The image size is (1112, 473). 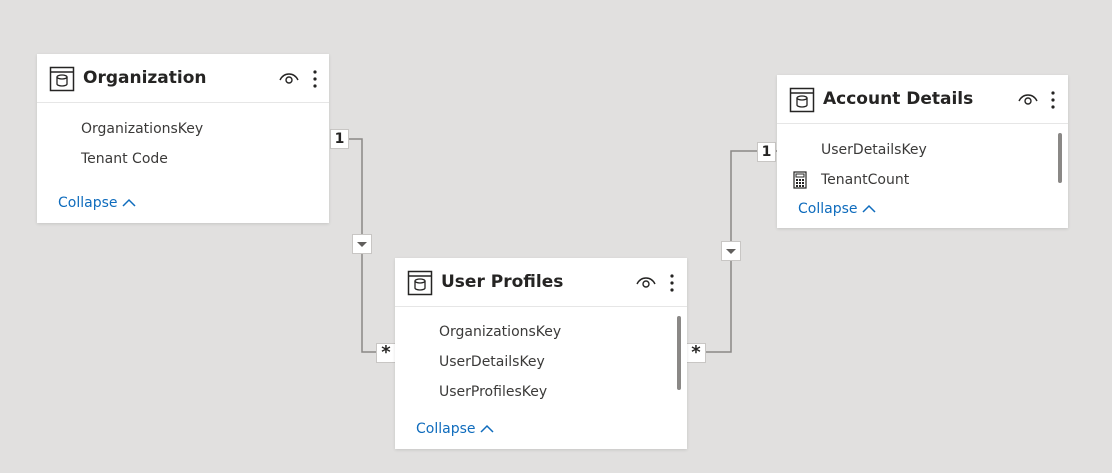 What do you see at coordinates (339, 139) in the screenshot?
I see `cardinality-one-organization: 1` at bounding box center [339, 139].